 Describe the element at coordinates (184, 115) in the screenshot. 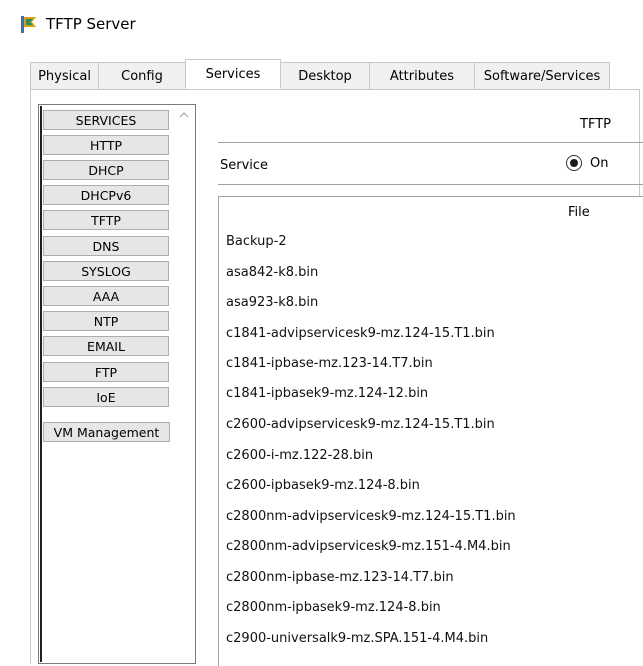

I see `scroll-up-icon` at that location.